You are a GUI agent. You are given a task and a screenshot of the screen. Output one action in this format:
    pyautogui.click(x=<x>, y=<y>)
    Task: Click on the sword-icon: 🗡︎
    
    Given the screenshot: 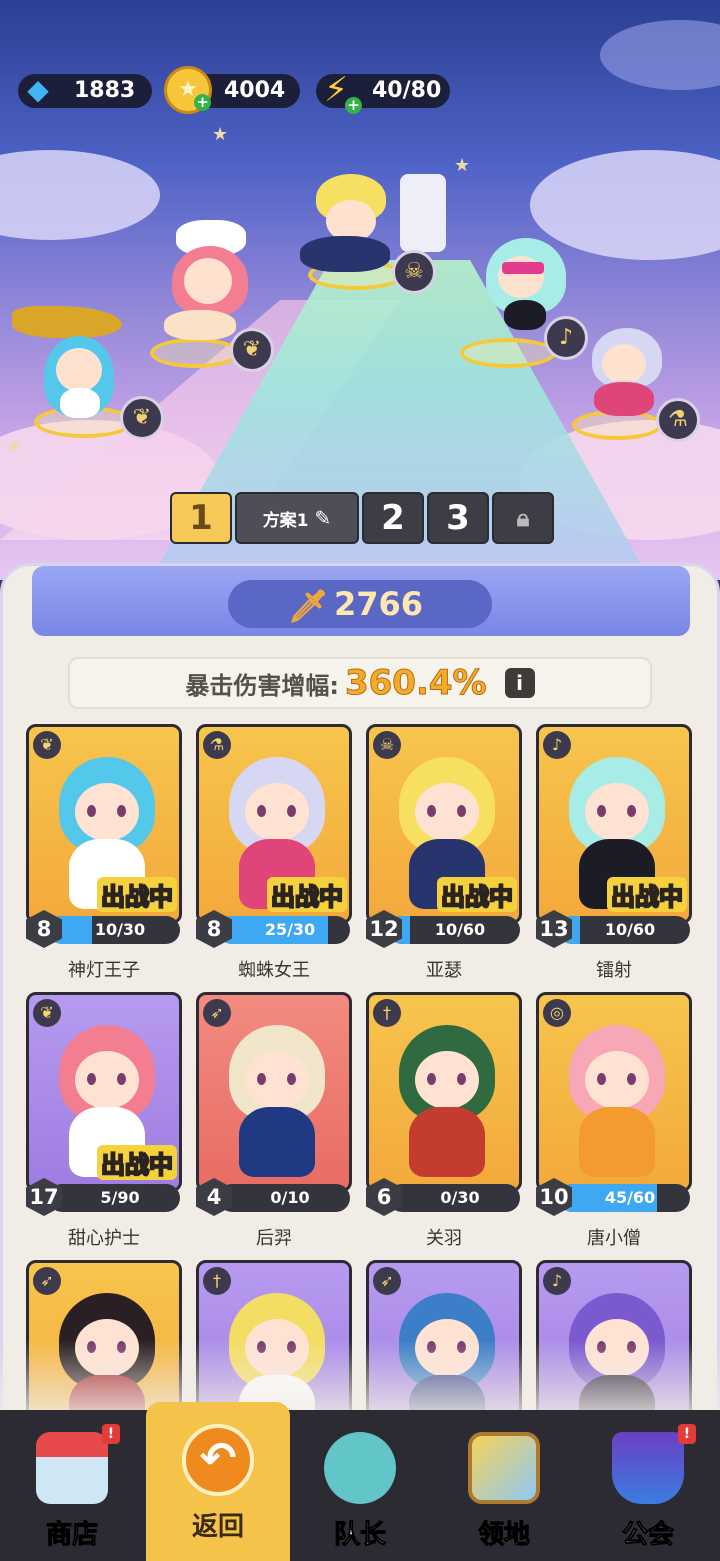 What is the action you would take?
    pyautogui.click(x=308, y=606)
    